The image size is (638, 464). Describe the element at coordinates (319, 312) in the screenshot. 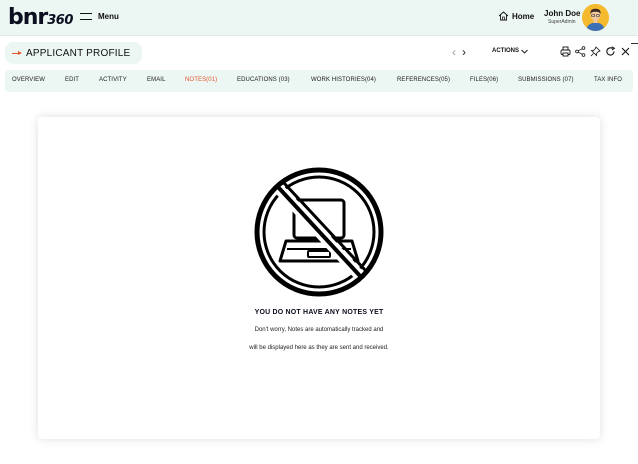

I see `empty-state-title: YOU DO NOT HAVE ANY NOTES YET` at that location.